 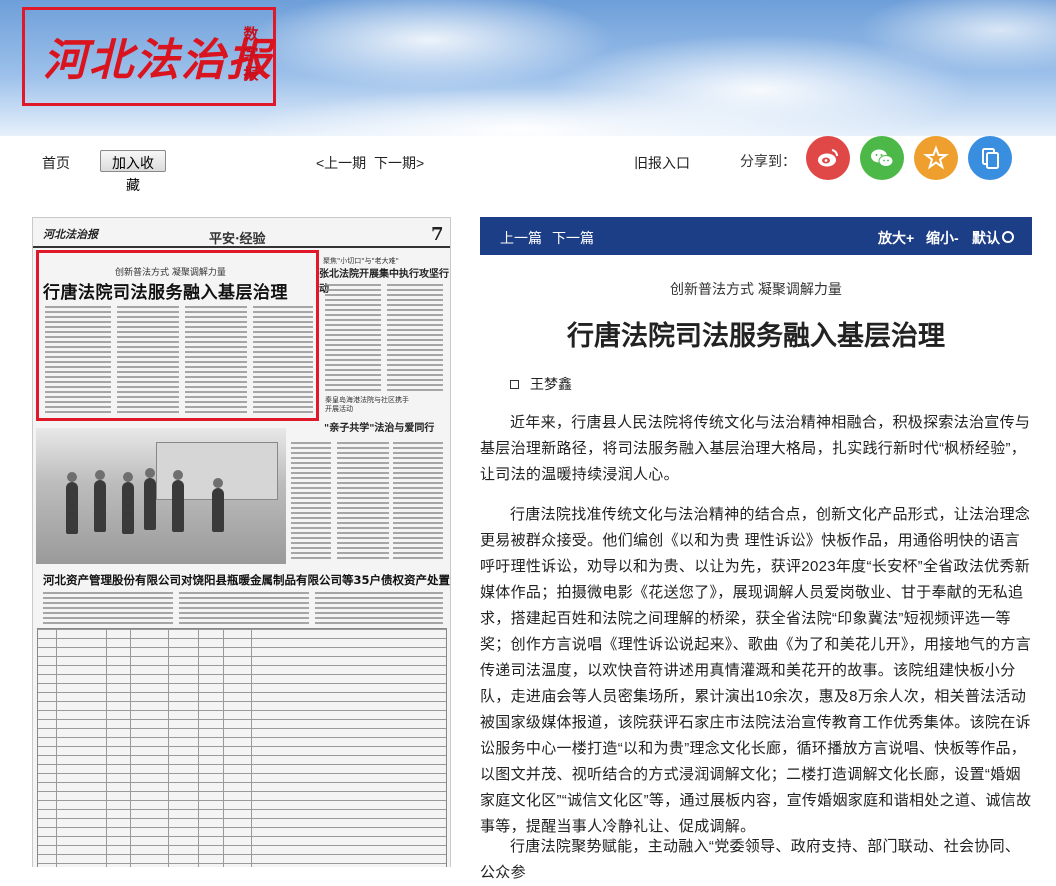 I want to click on copy-icon, so click(x=990, y=158).